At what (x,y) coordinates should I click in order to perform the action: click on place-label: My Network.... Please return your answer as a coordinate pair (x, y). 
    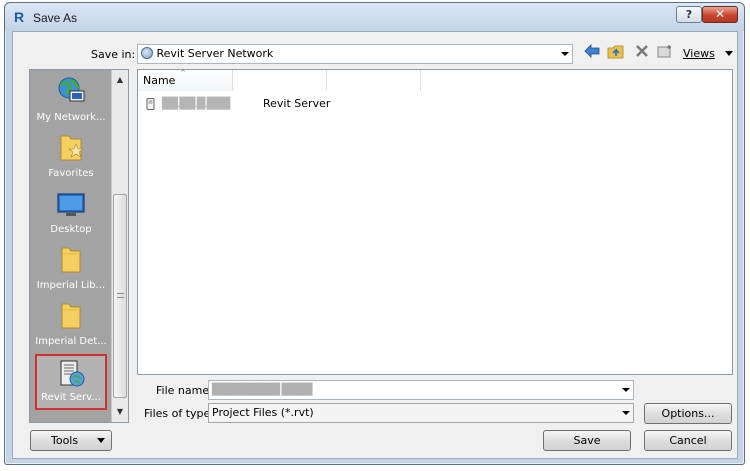
    Looking at the image, I should click on (71, 117).